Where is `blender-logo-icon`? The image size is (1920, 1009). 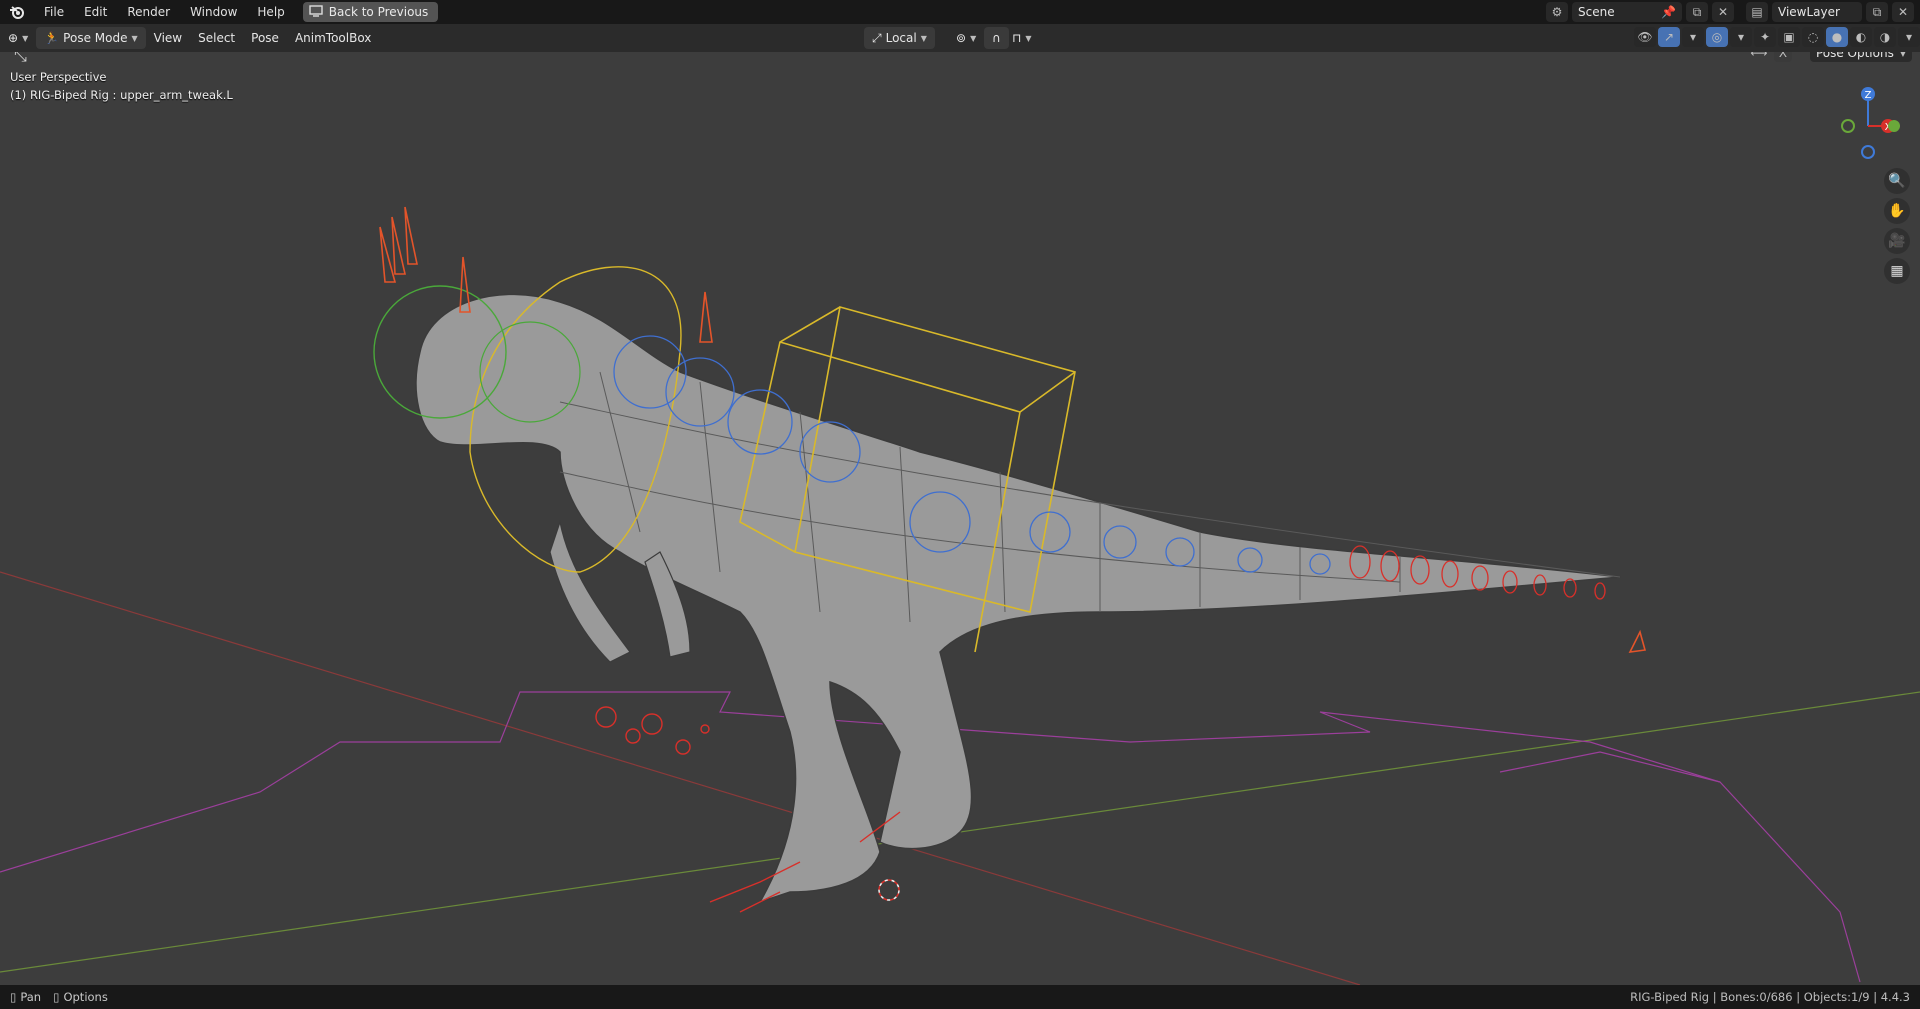 blender-logo-icon is located at coordinates (17, 12).